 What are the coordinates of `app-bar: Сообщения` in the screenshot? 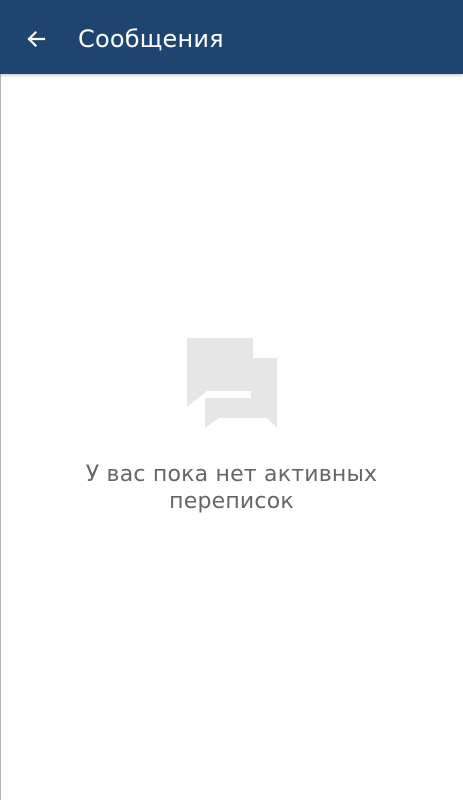 It's located at (231, 37).